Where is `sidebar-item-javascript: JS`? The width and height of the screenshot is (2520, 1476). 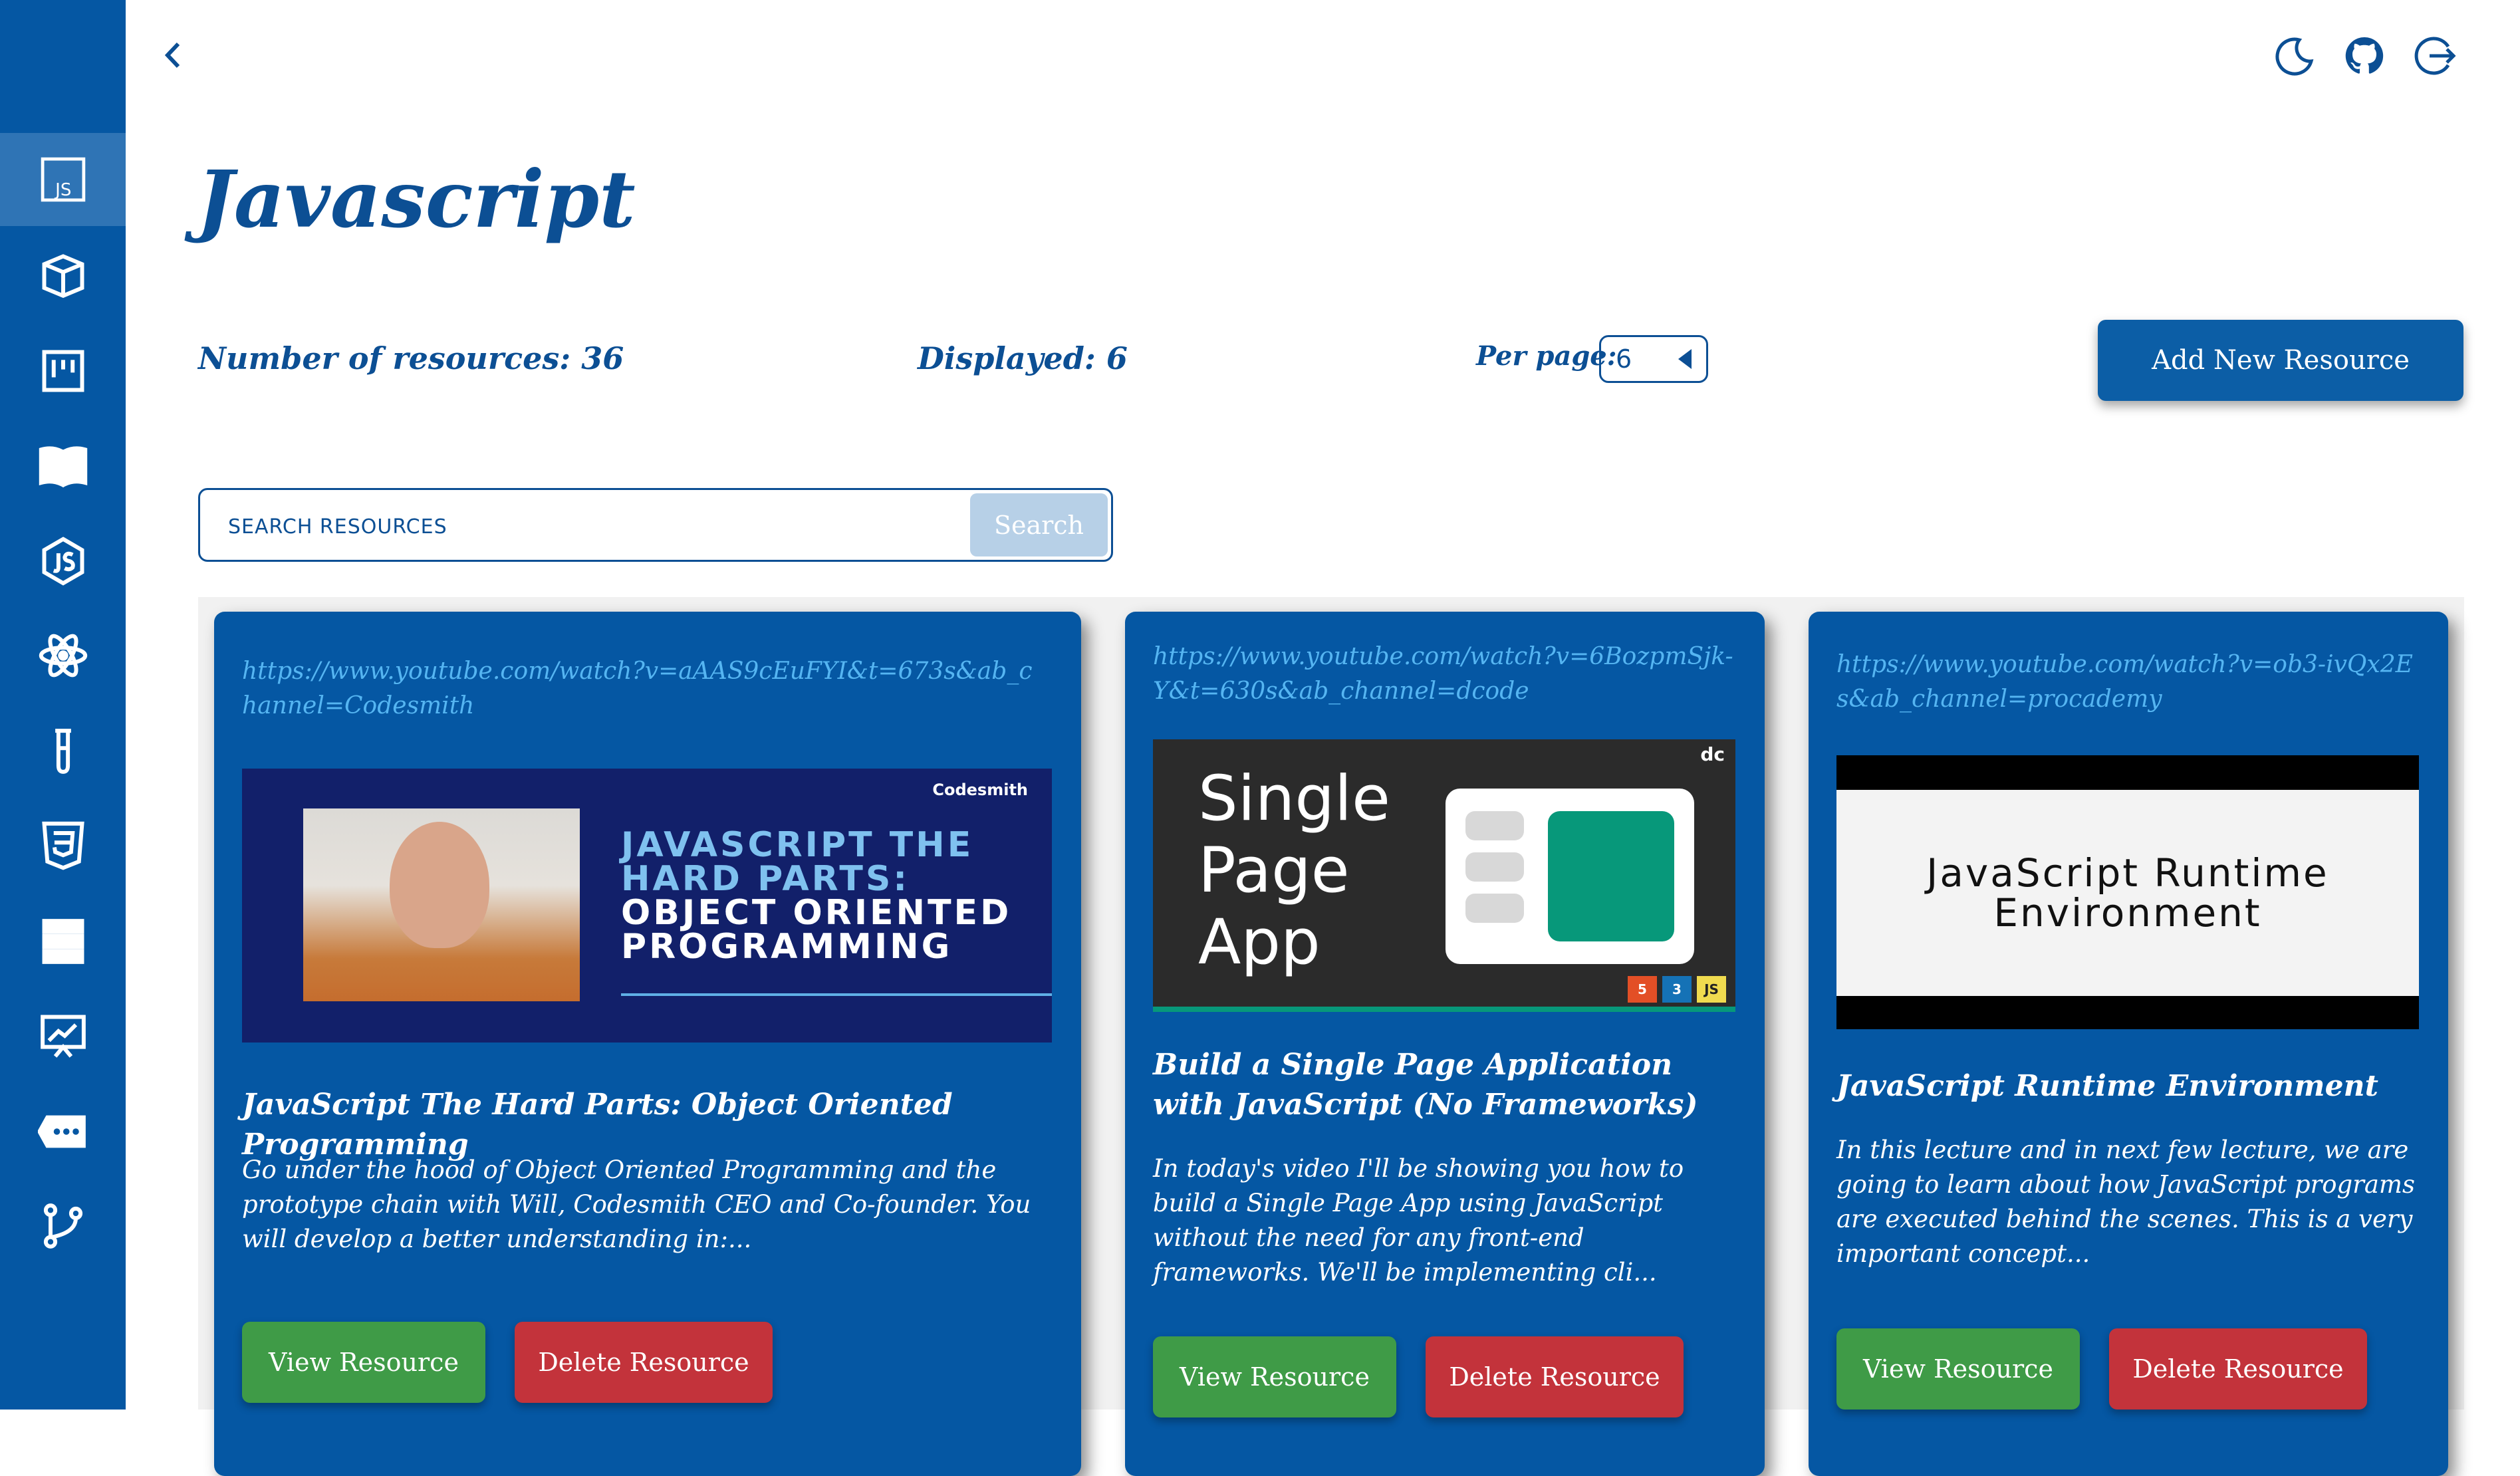 sidebar-item-javascript: JS is located at coordinates (63, 179).